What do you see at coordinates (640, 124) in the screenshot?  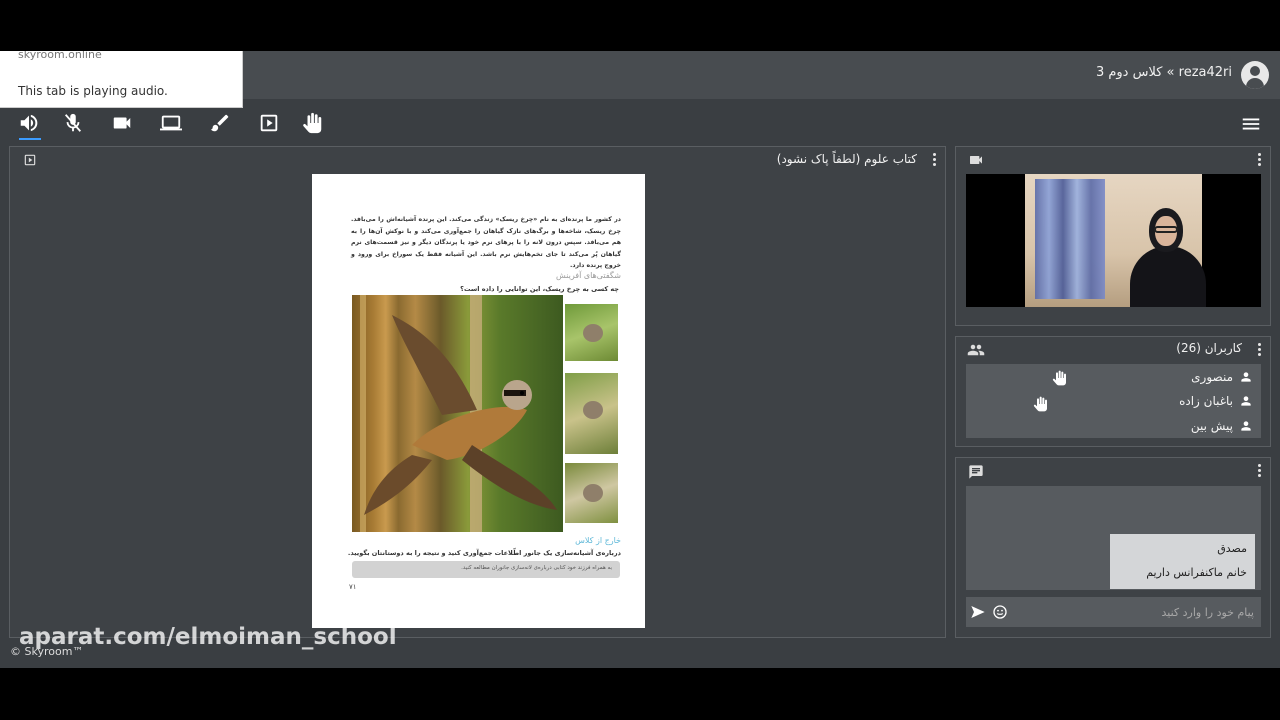 I see `toolbar` at bounding box center [640, 124].